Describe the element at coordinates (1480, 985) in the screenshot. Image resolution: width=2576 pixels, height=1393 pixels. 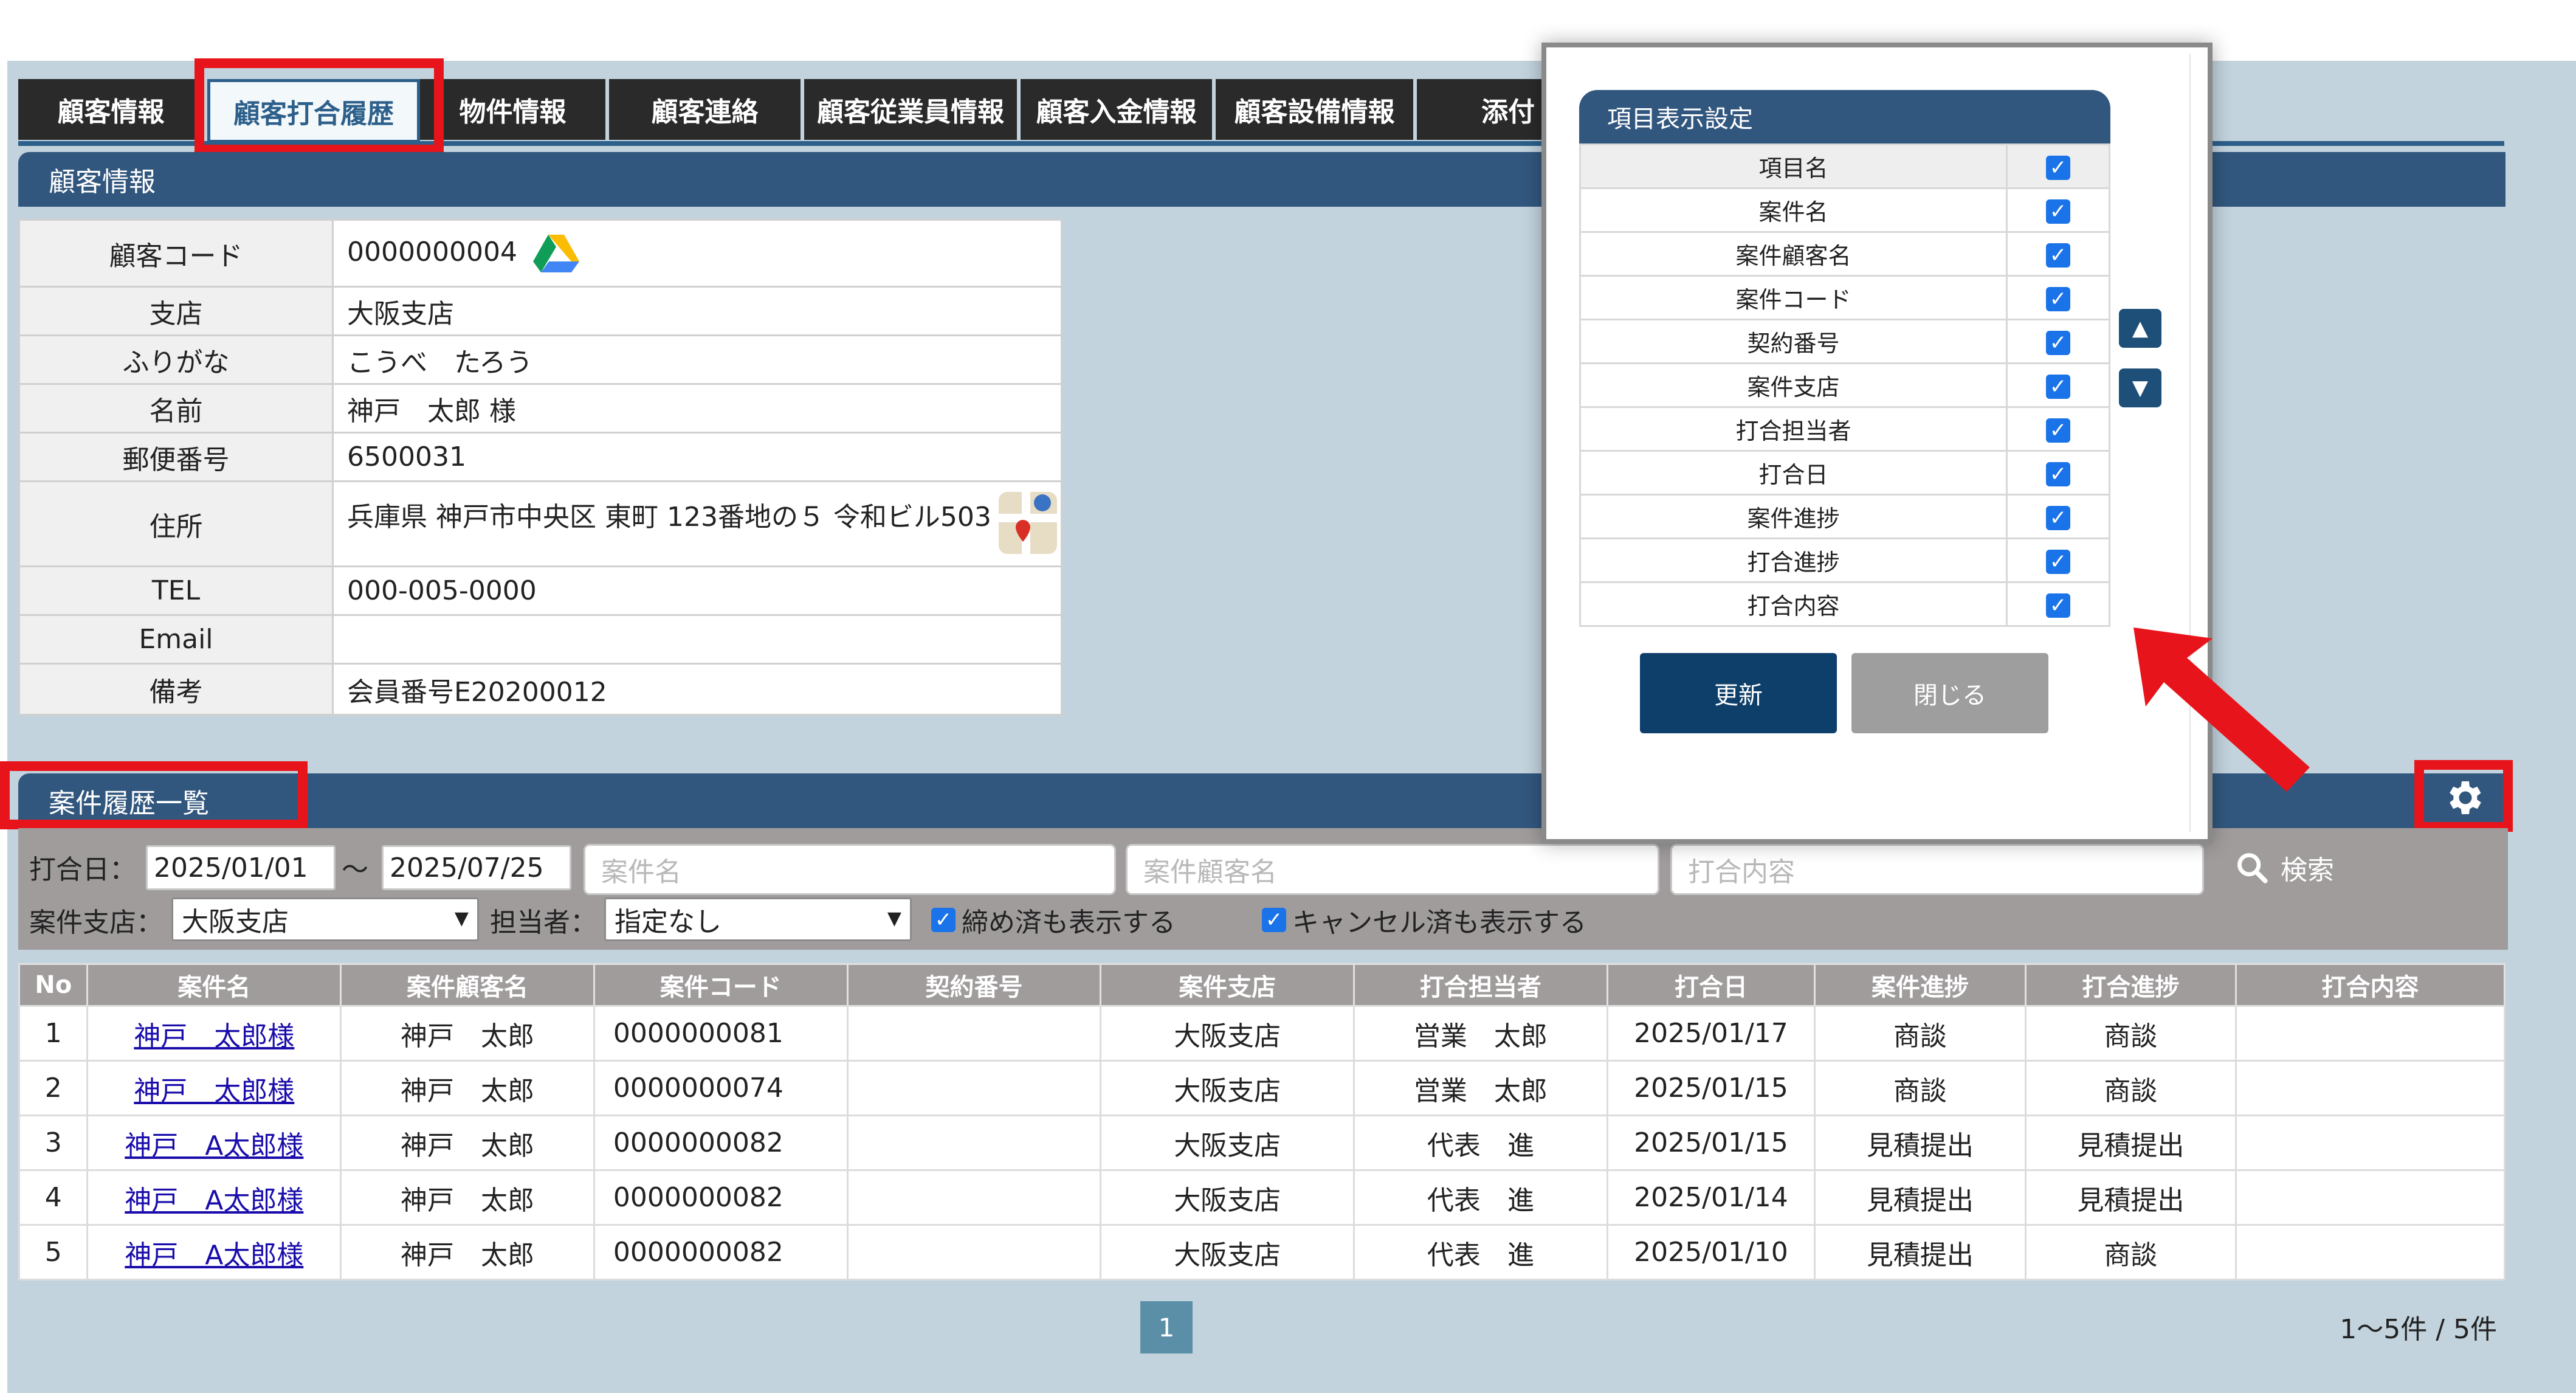
I see `column-header: 打合担当者` at that location.